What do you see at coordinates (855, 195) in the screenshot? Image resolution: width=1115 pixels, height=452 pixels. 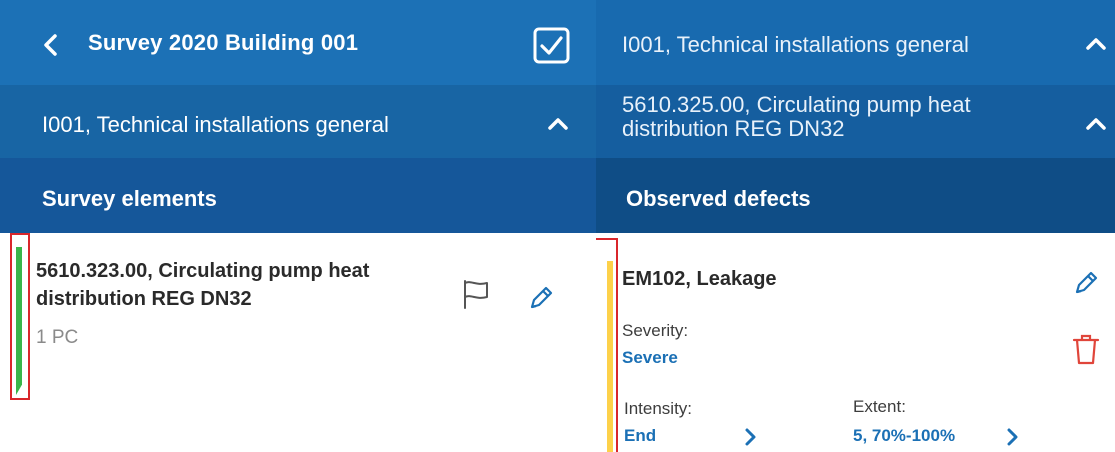 I see `section-header: Observed defects` at bounding box center [855, 195].